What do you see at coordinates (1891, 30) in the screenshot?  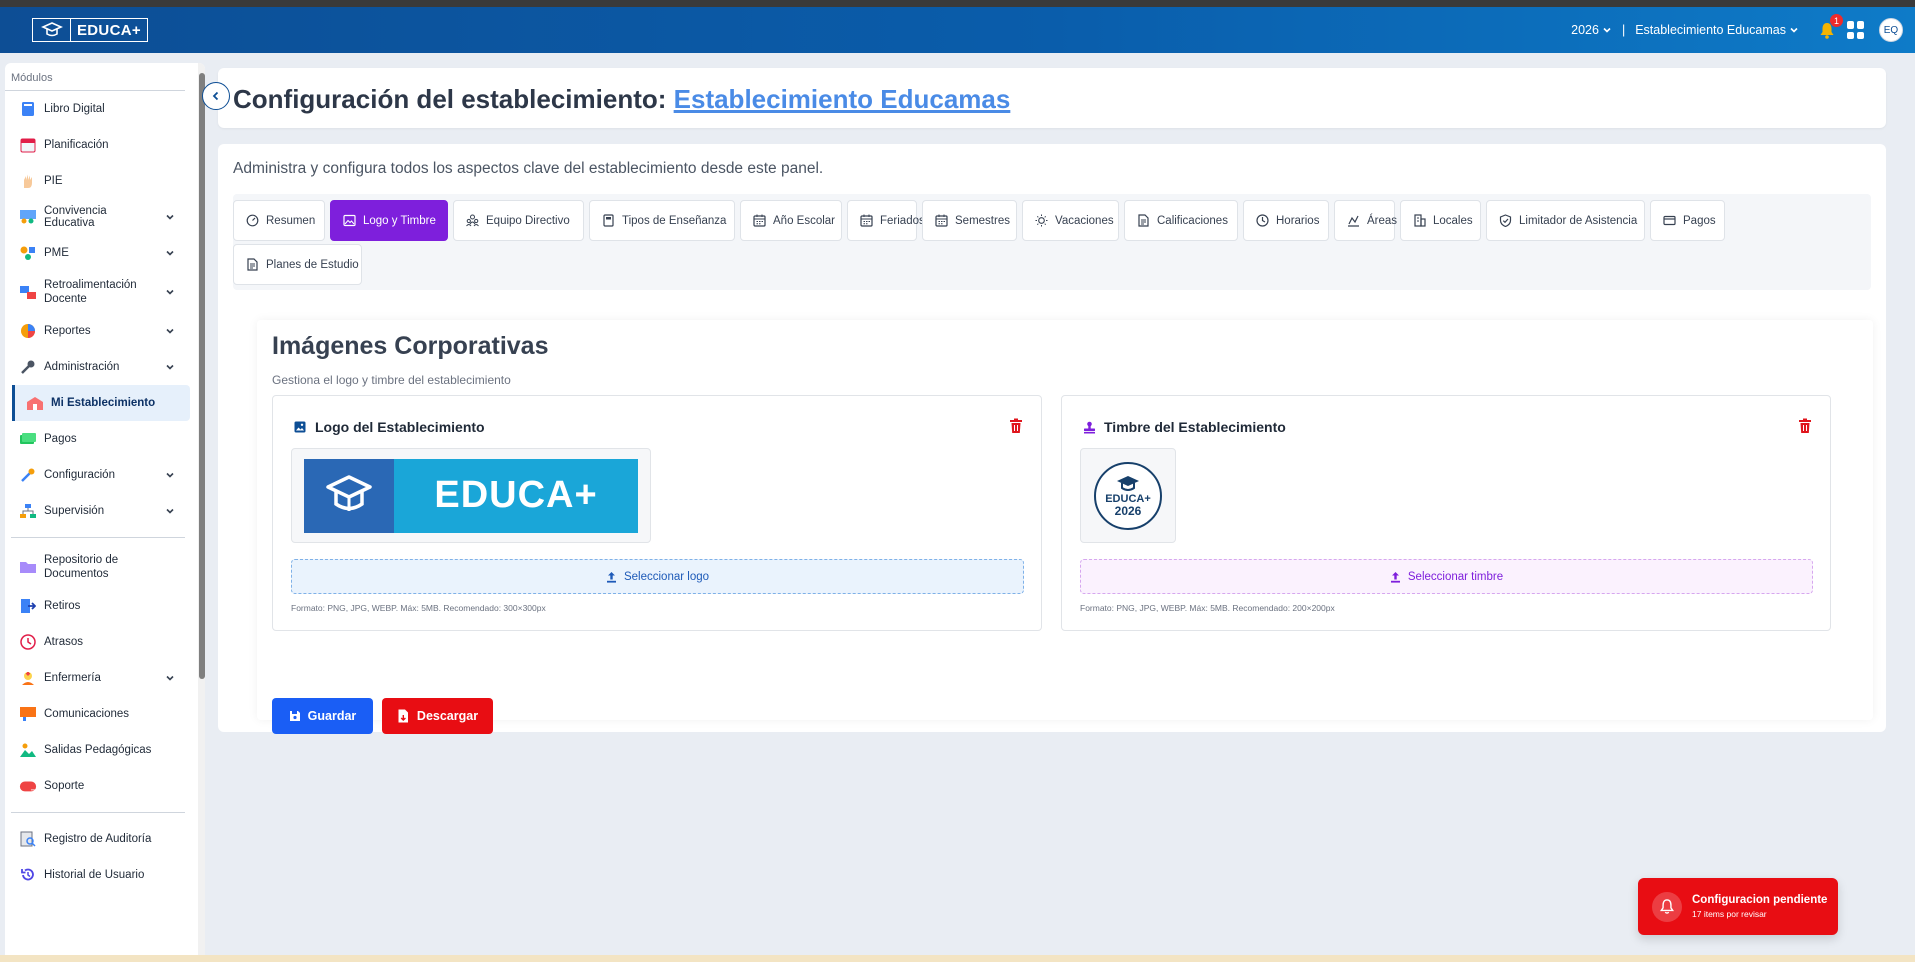 I see `user-avatar: EQ` at bounding box center [1891, 30].